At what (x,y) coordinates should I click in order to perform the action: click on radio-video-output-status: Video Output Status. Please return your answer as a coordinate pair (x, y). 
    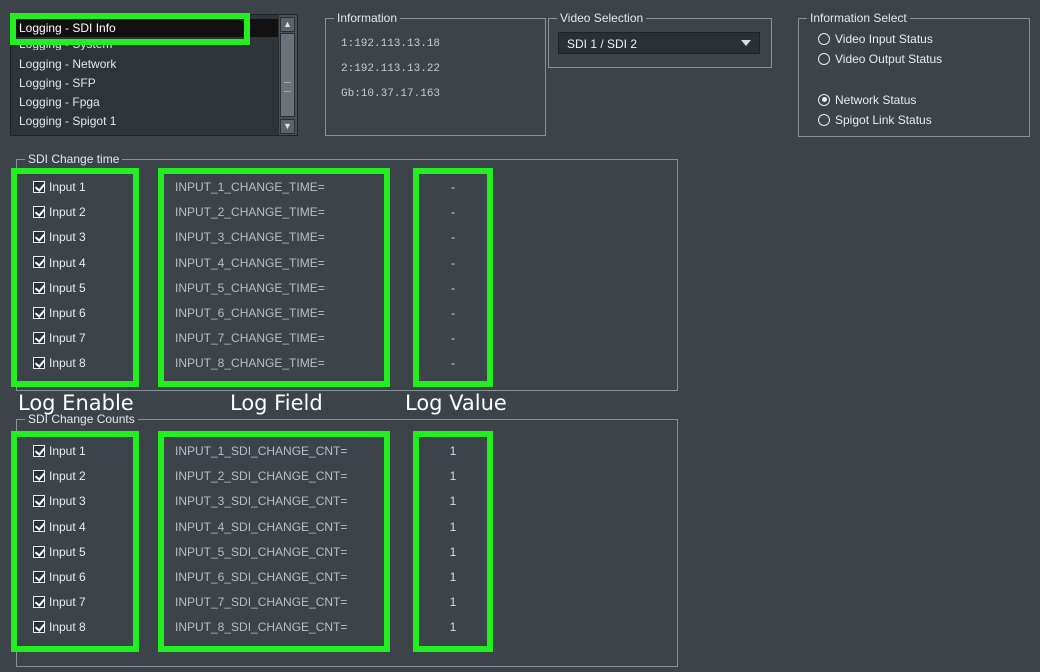
    Looking at the image, I should click on (880, 59).